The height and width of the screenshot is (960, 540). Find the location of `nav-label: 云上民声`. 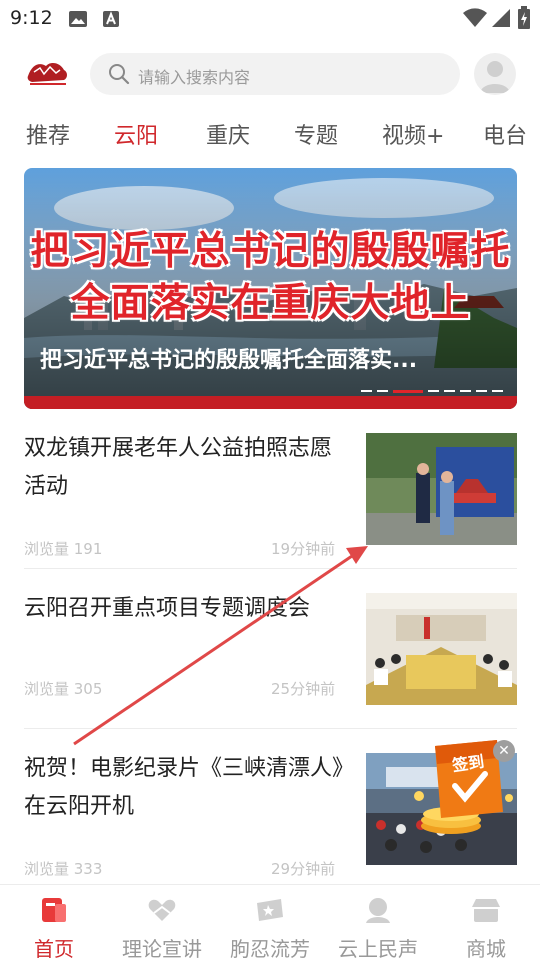

nav-label: 云上民声 is located at coordinates (378, 948).